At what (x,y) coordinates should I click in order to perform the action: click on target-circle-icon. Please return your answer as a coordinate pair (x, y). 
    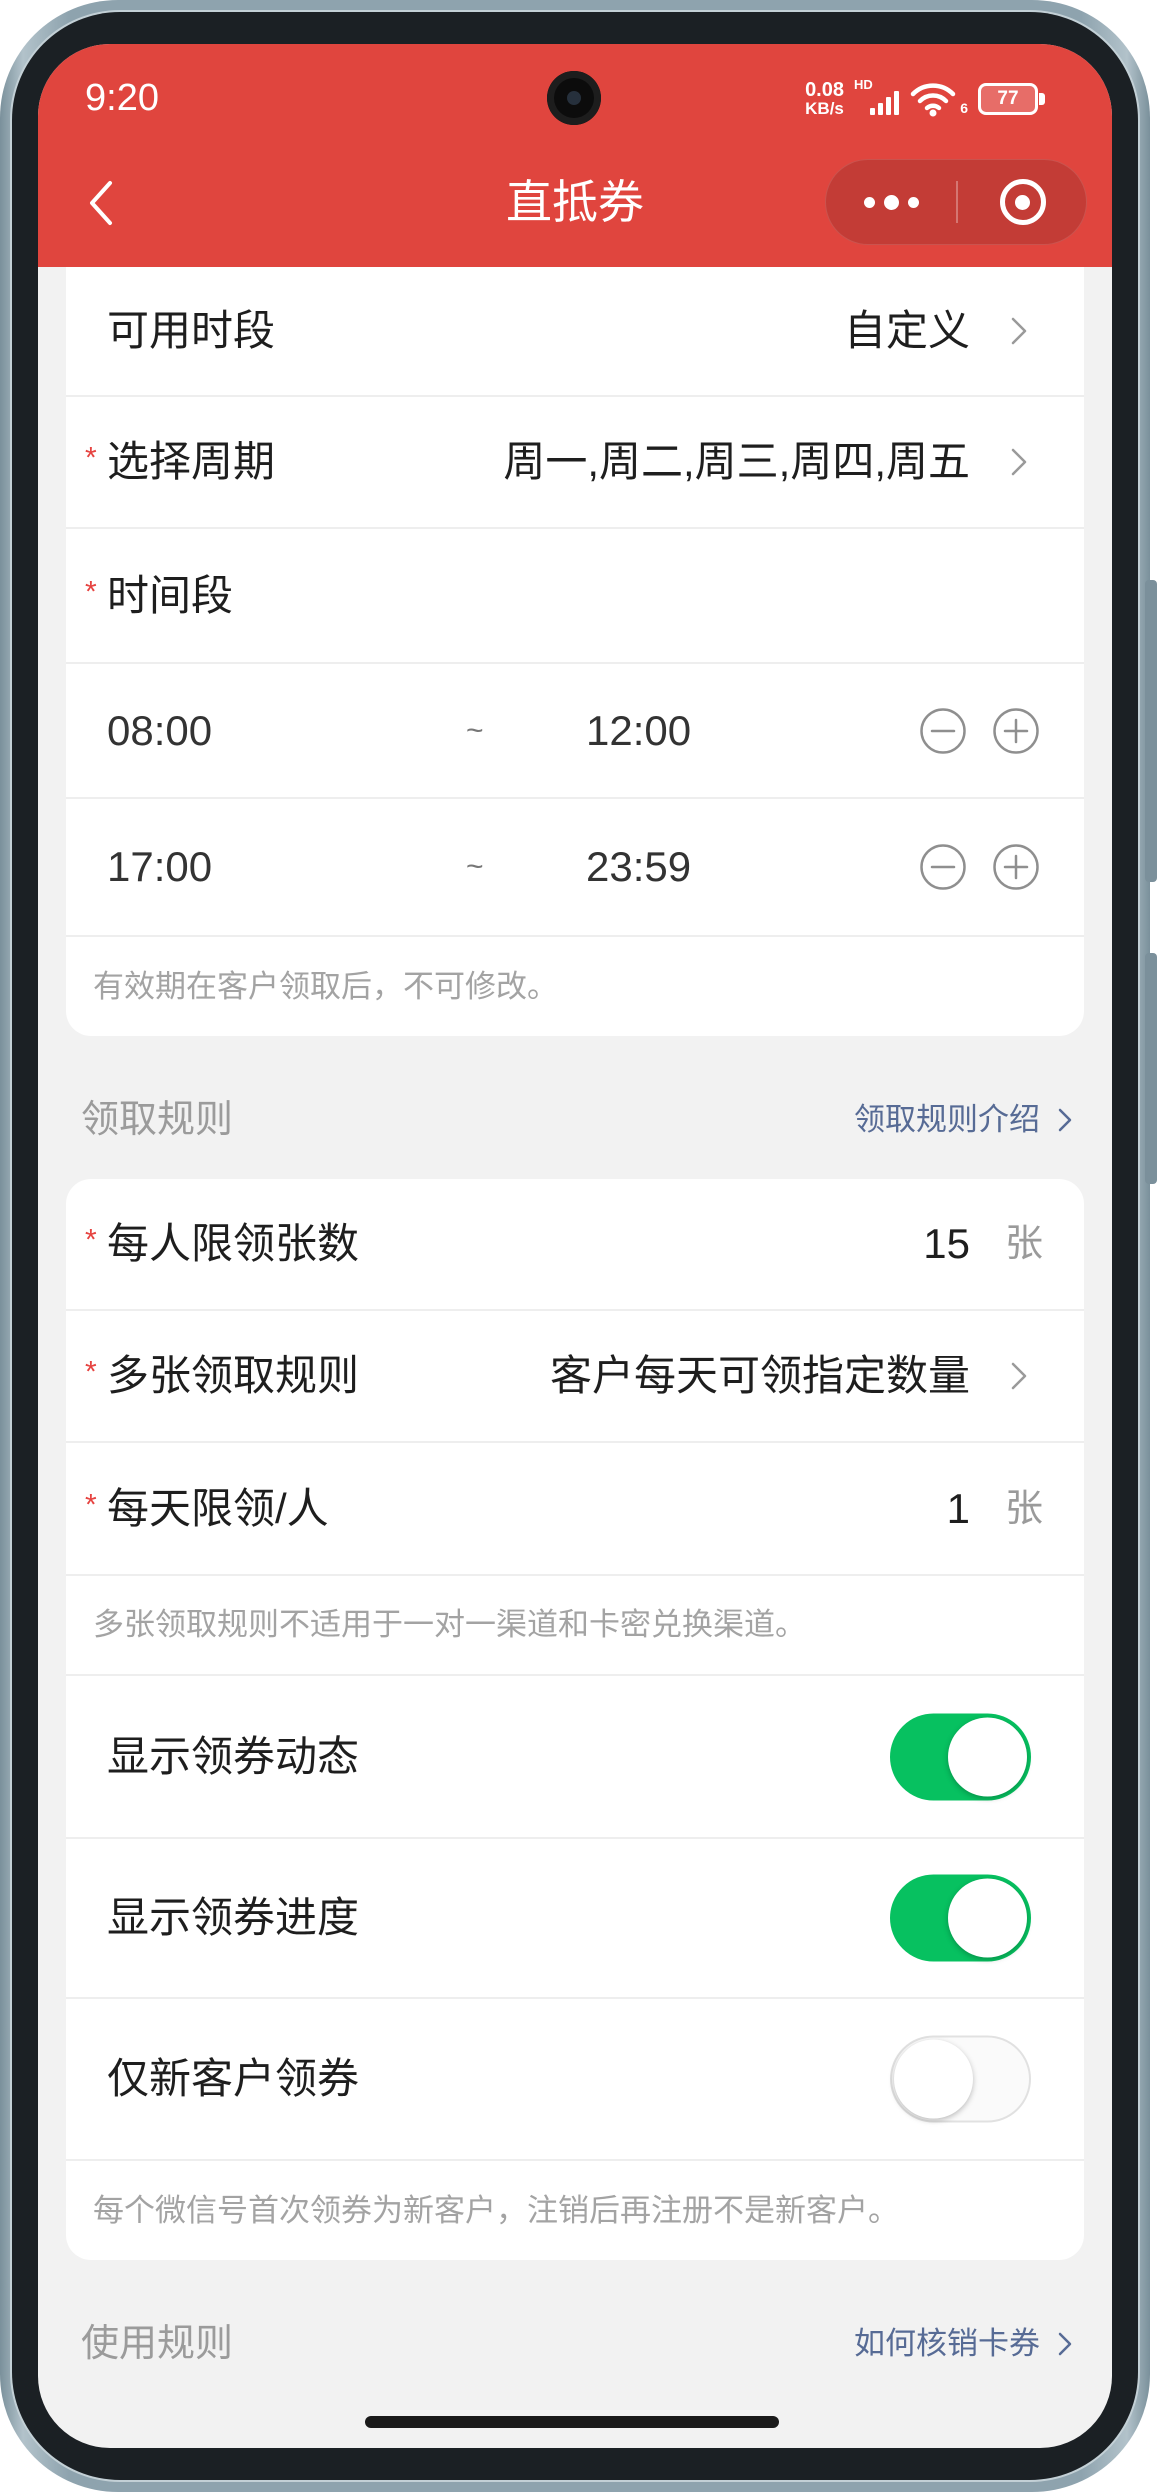
    Looking at the image, I should click on (1022, 202).